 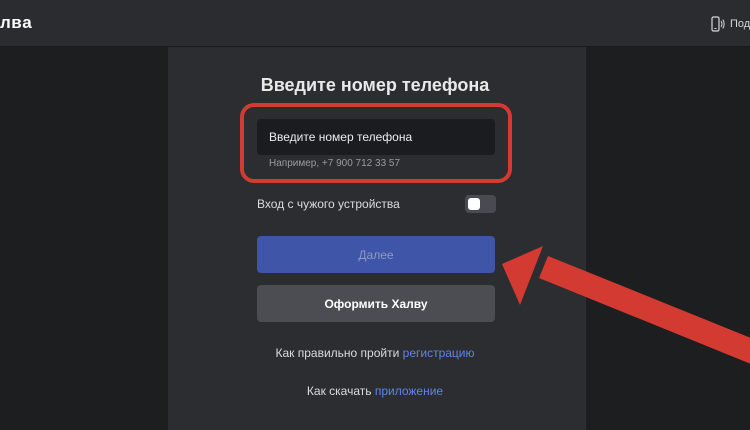 I want to click on other-device-label: Вход с чужого устройства, so click(x=328, y=204).